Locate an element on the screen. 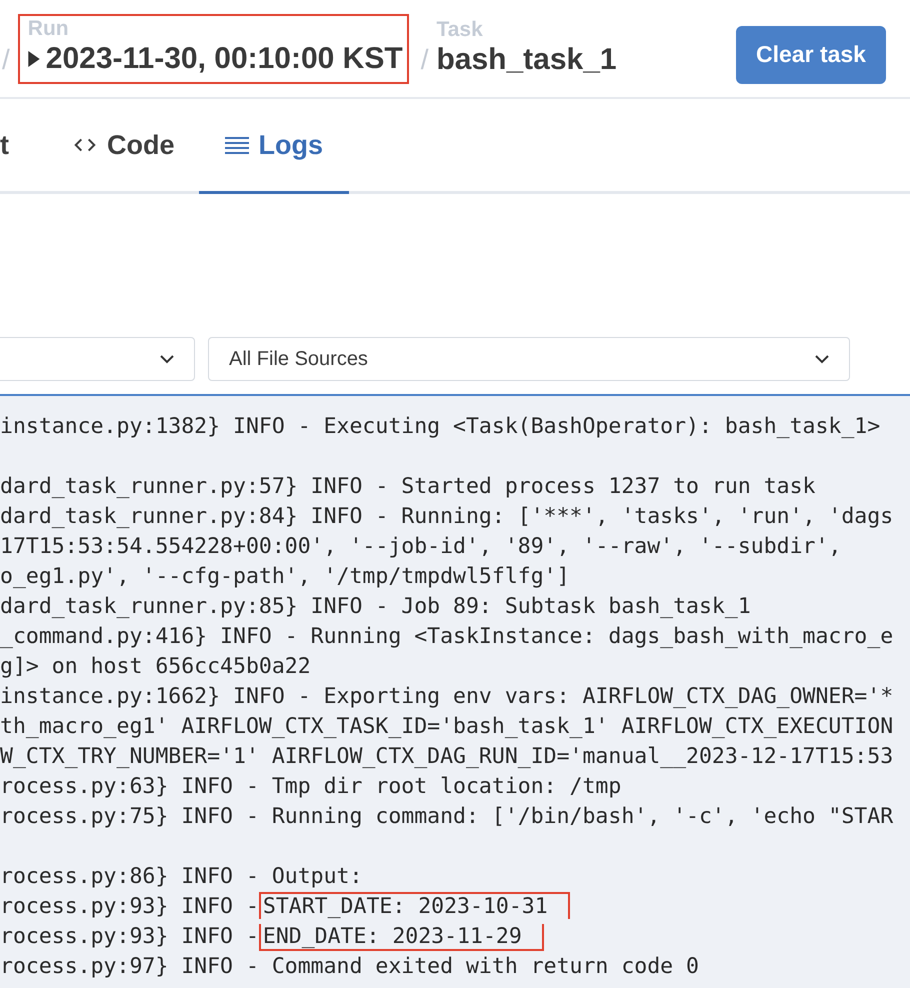 This screenshot has height=988, width=910. highlighted-log-text: START_DATE: 2023-10-31 is located at coordinates (414, 905).